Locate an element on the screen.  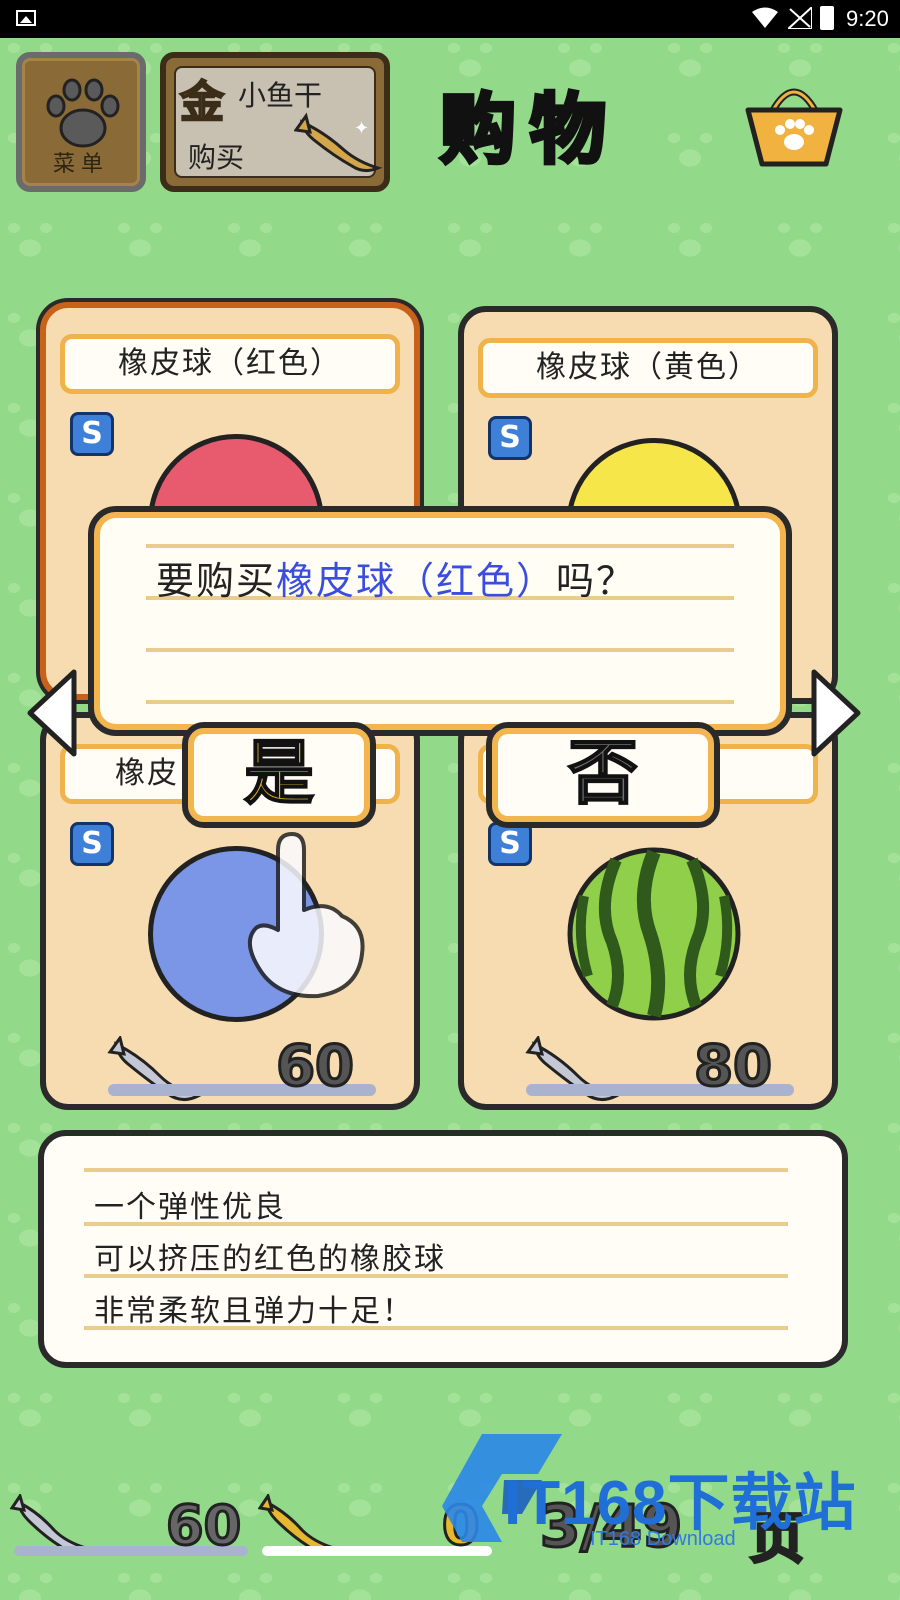
menu-label: 菜单 is located at coordinates (80, 164).